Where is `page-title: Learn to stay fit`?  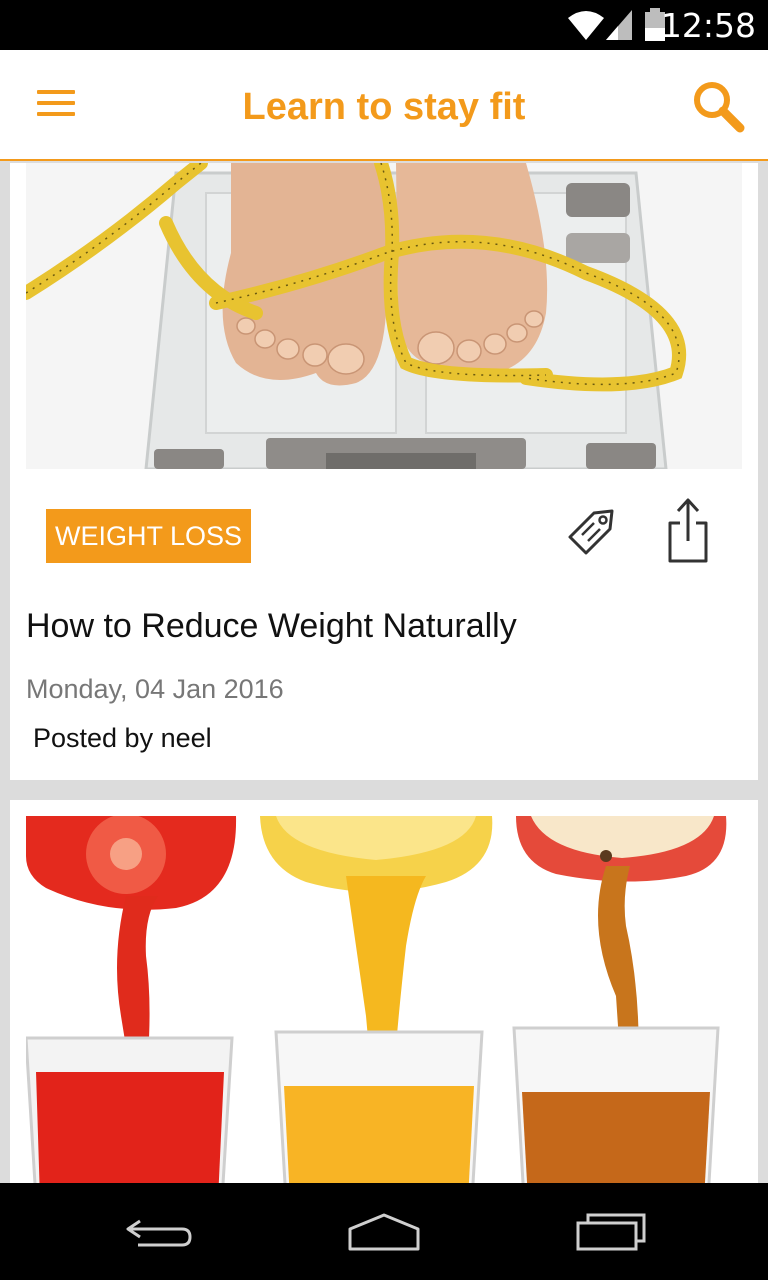 page-title: Learn to stay fit is located at coordinates (384, 107).